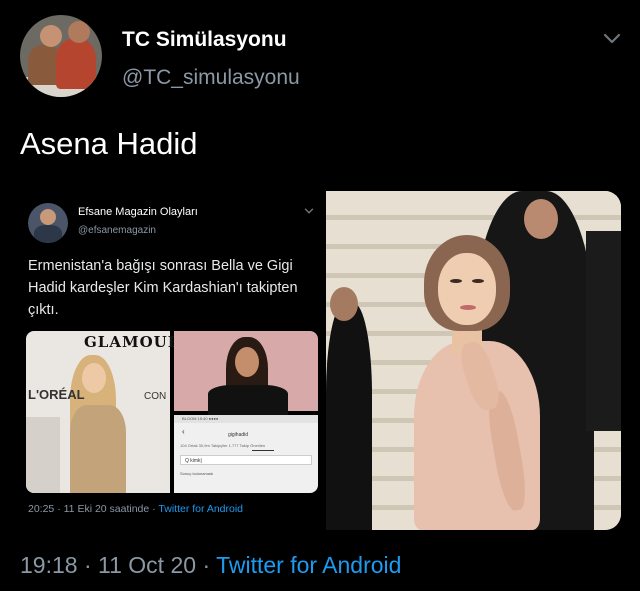  Describe the element at coordinates (117, 230) in the screenshot. I see `screenshot-handle: @efsanemagazin` at that location.